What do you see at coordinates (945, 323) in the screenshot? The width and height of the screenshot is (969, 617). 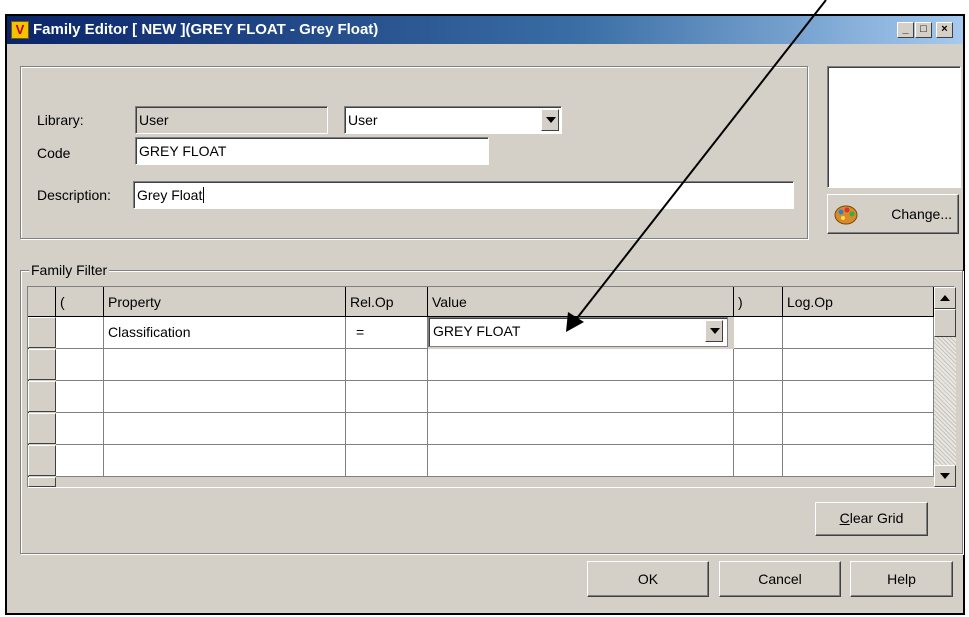 I see `scroll-thumb` at bounding box center [945, 323].